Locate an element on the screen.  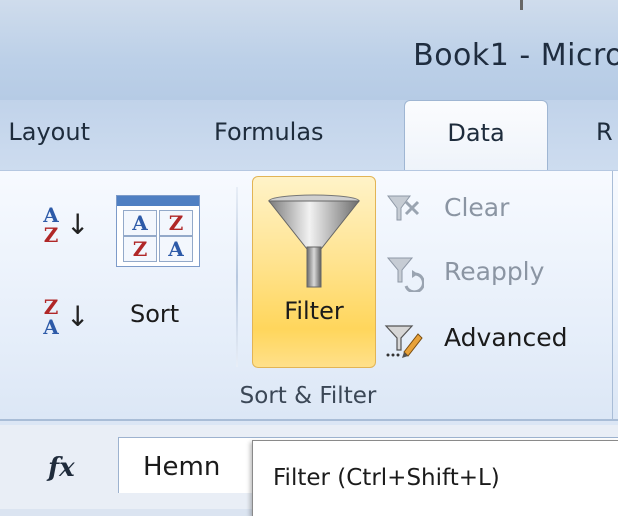
filter-tooltip: Filter (Ctrl+Shift+L) is located at coordinates (435, 478).